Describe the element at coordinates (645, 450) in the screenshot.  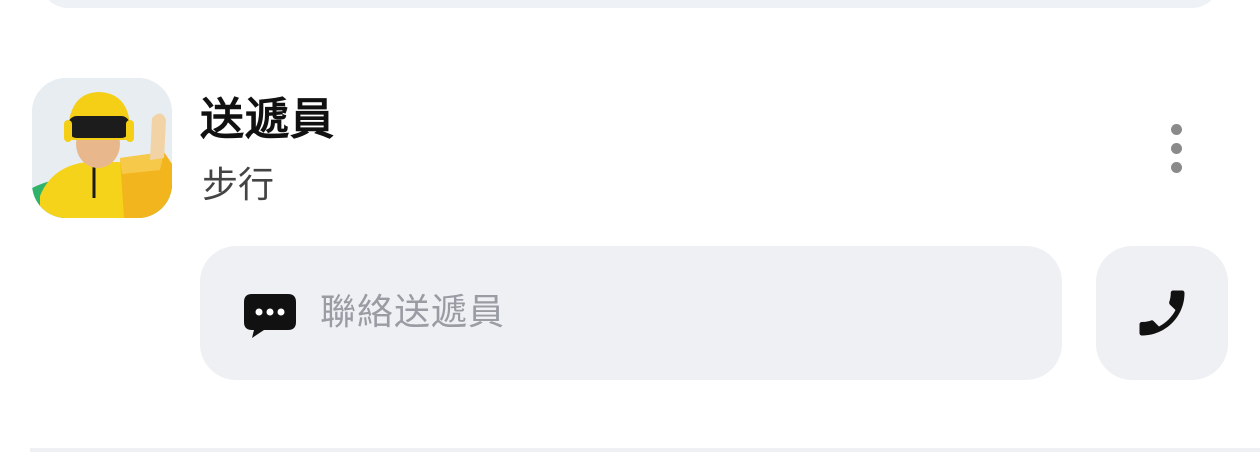
I see `section-divider` at that location.